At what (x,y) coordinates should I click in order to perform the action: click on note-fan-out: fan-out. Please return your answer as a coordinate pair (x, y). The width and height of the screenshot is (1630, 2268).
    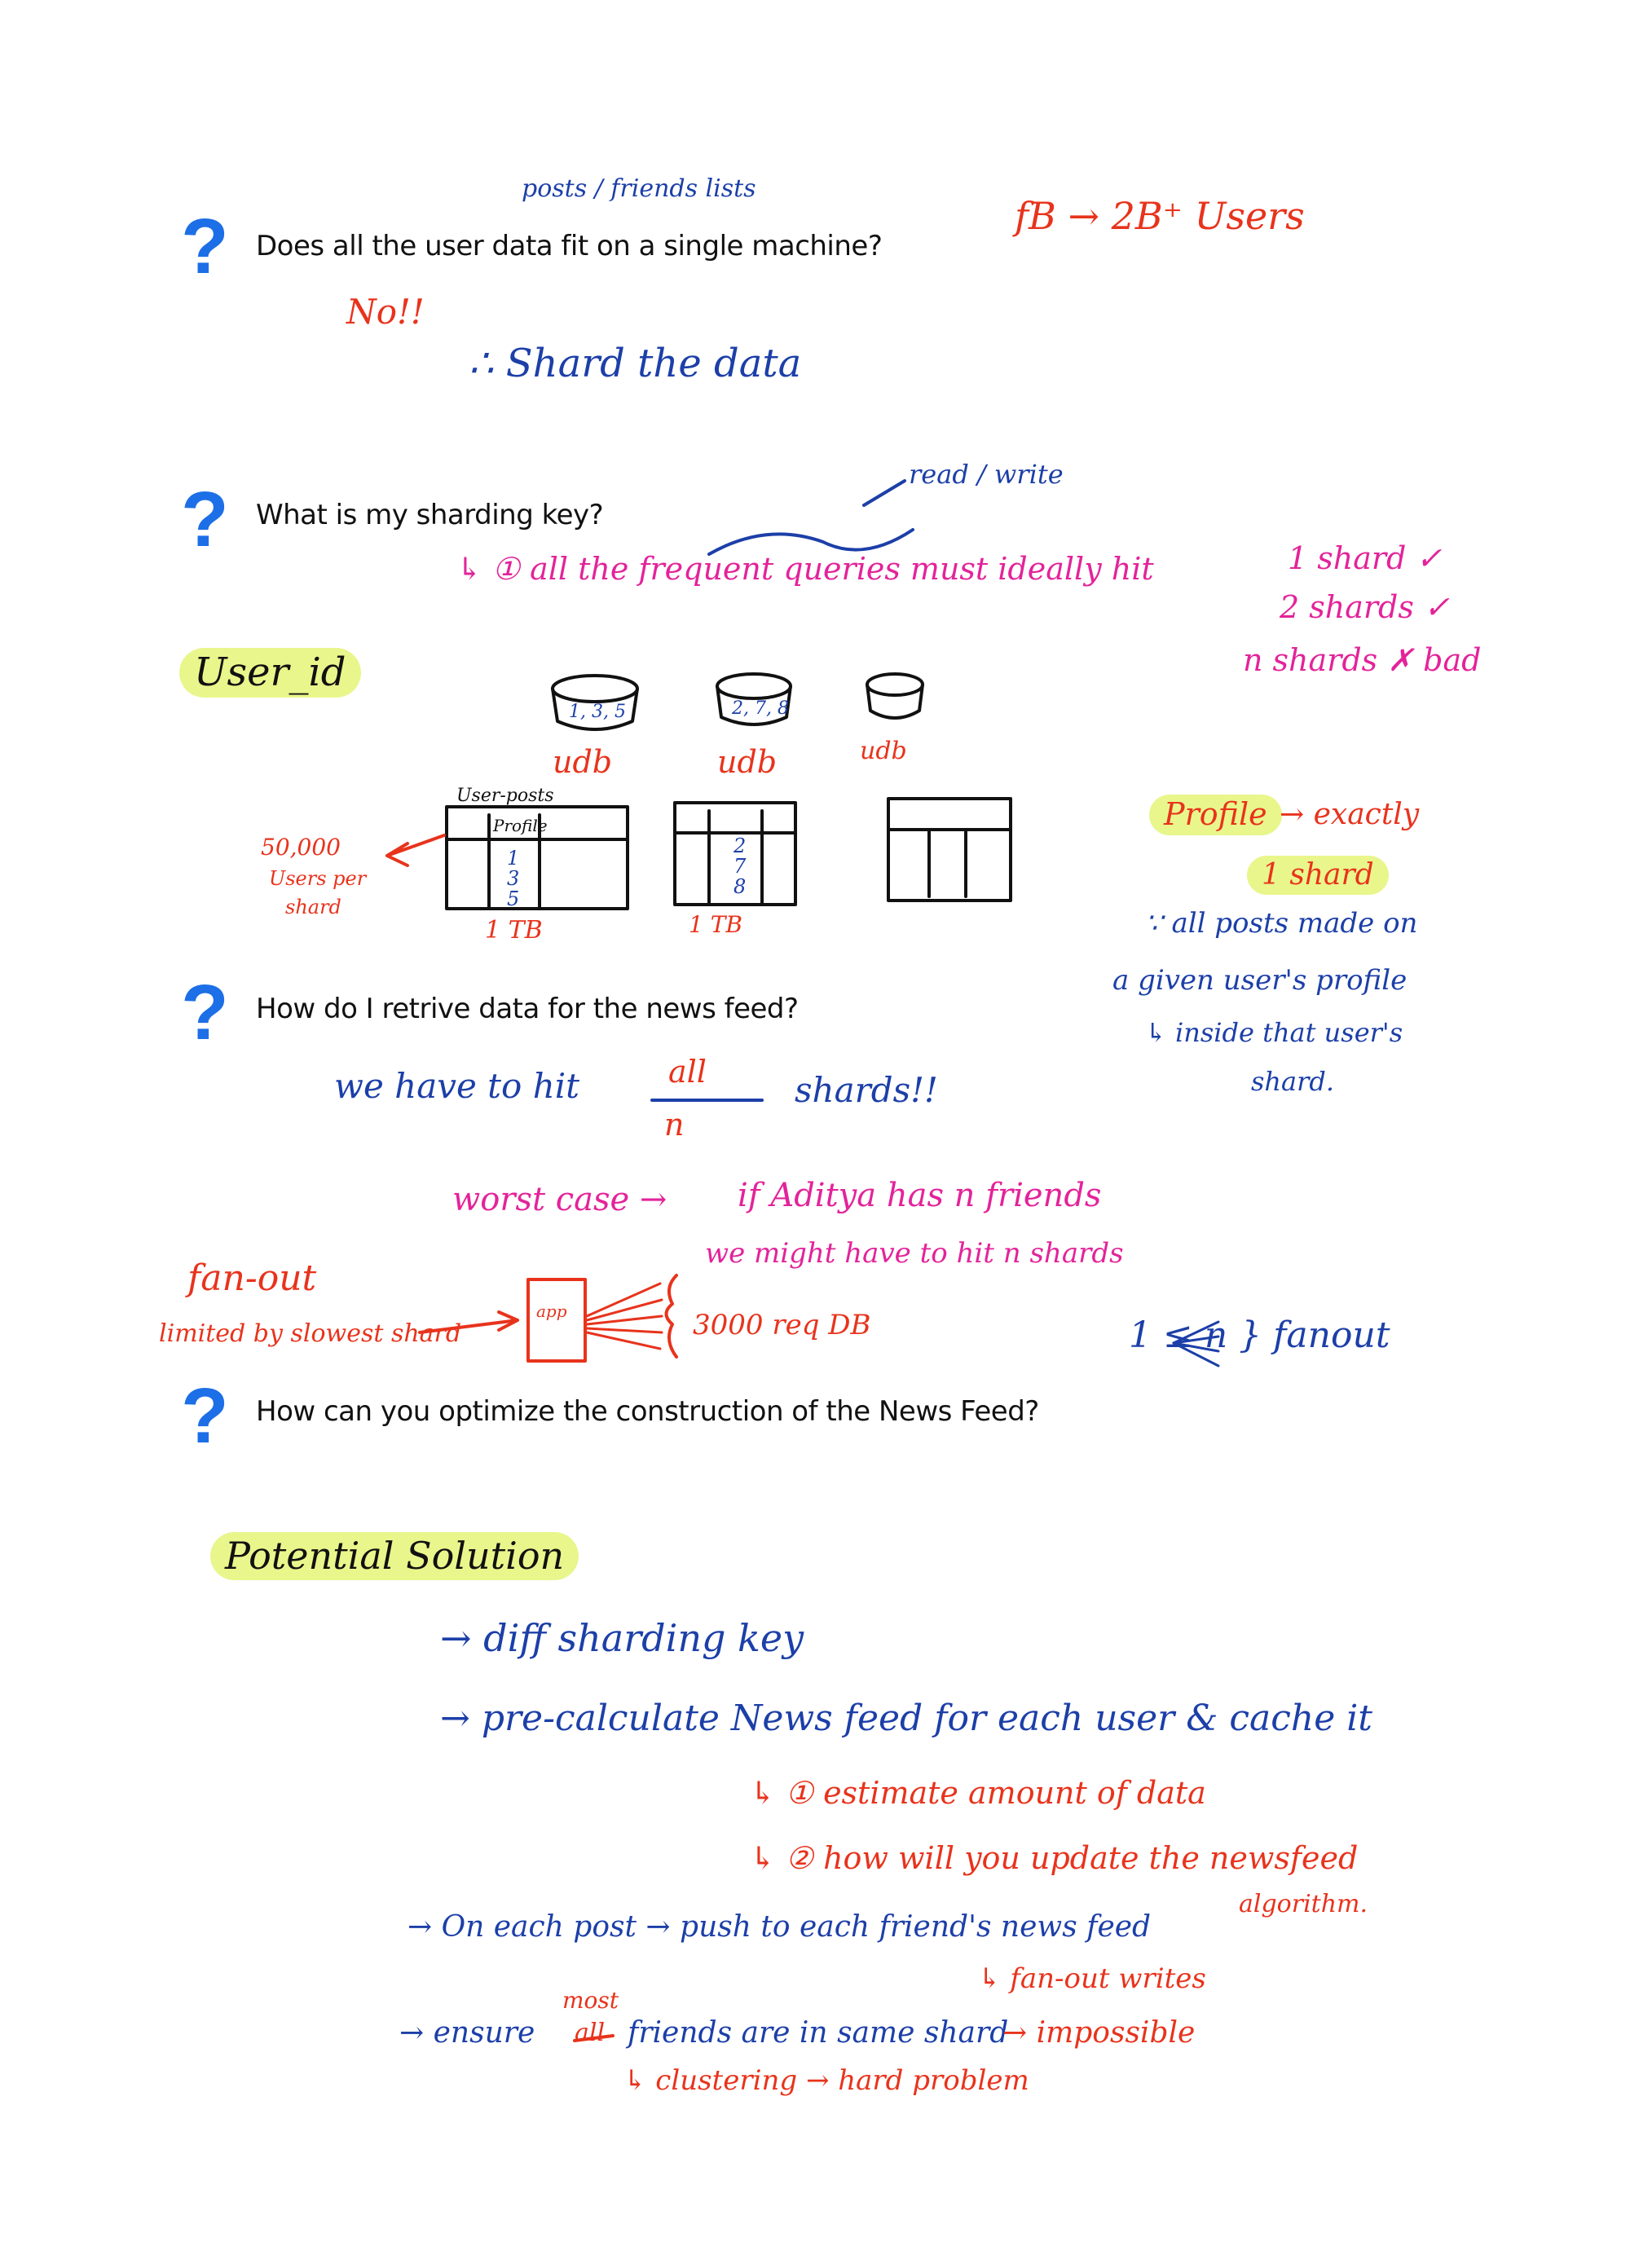
    Looking at the image, I should click on (252, 1278).